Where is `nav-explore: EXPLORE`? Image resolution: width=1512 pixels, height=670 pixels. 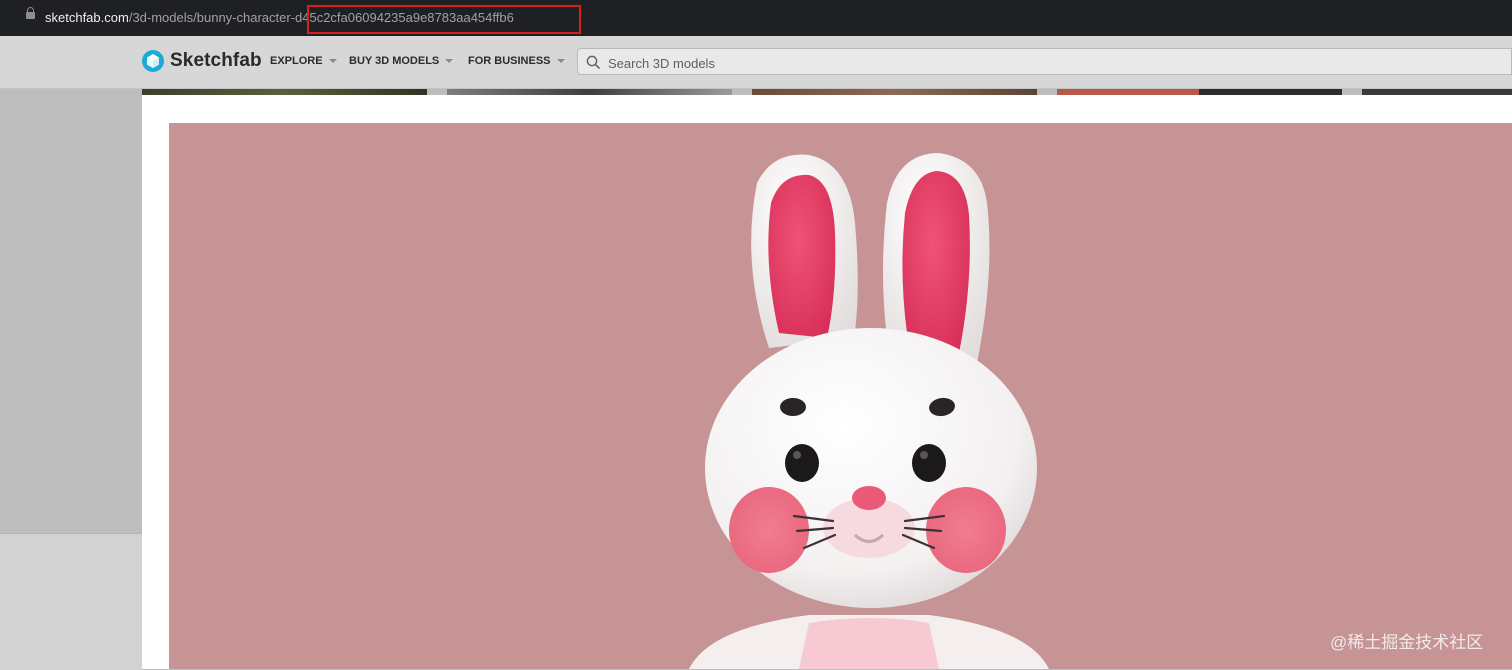 nav-explore: EXPLORE is located at coordinates (303, 61).